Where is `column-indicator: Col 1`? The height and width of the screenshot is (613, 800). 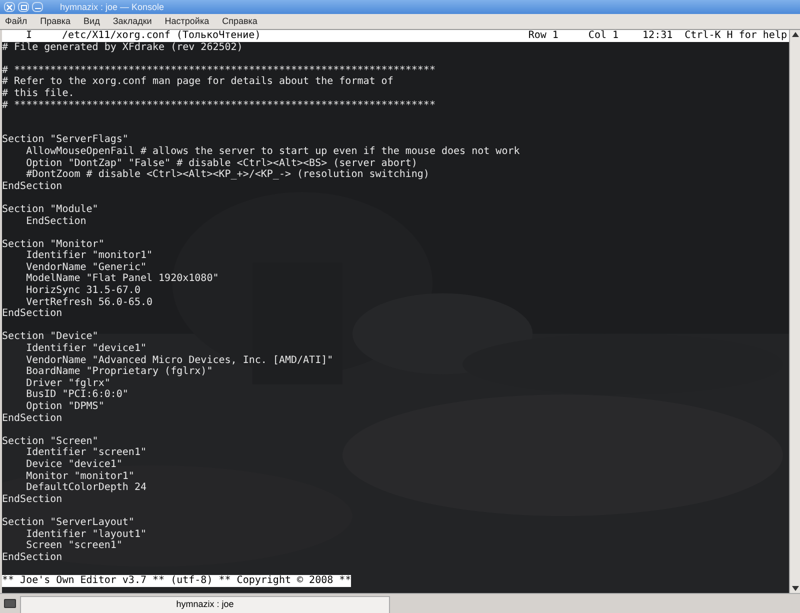 column-indicator: Col 1 is located at coordinates (603, 36).